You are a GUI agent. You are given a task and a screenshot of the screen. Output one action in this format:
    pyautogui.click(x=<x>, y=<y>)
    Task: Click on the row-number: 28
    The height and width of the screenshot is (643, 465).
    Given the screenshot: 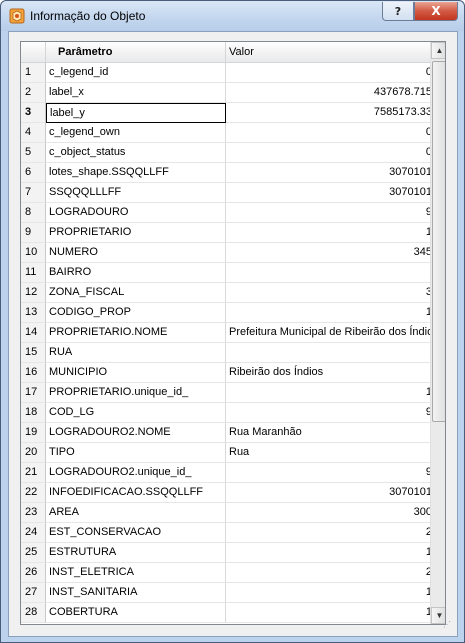 What is the action you would take?
    pyautogui.click(x=33, y=613)
    